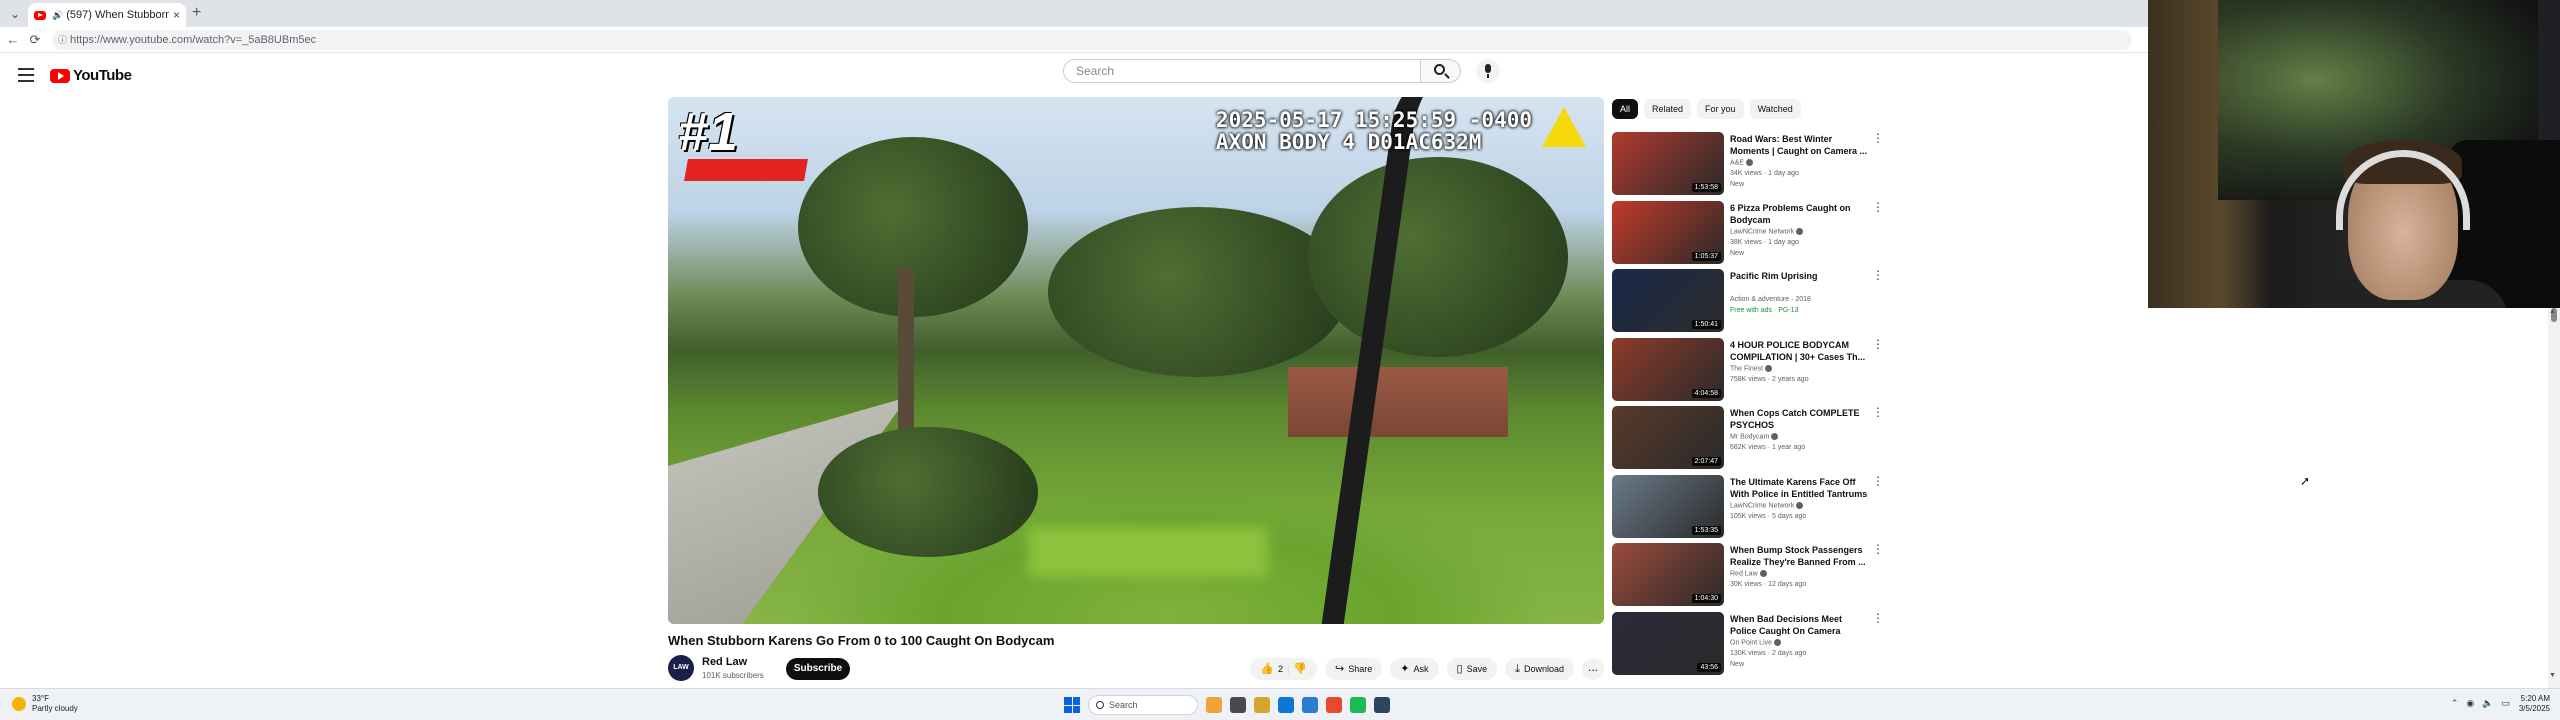 This screenshot has height=720, width=2560. What do you see at coordinates (1742, 162) in the screenshot?
I see `recommendation-channel: A&E` at bounding box center [1742, 162].